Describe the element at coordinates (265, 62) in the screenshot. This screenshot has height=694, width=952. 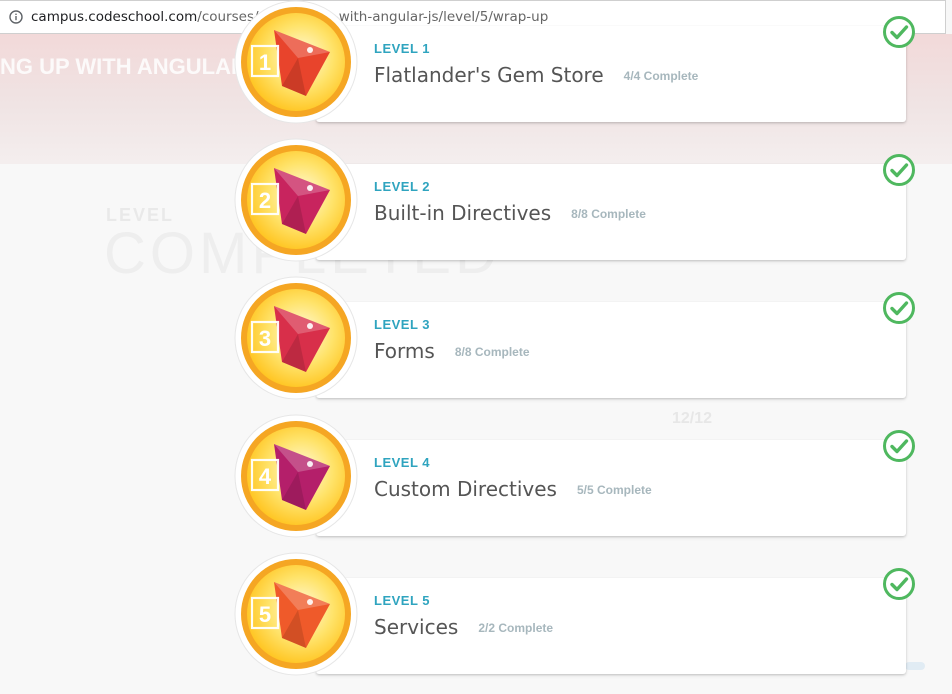
I see `level-number: 1` at that location.